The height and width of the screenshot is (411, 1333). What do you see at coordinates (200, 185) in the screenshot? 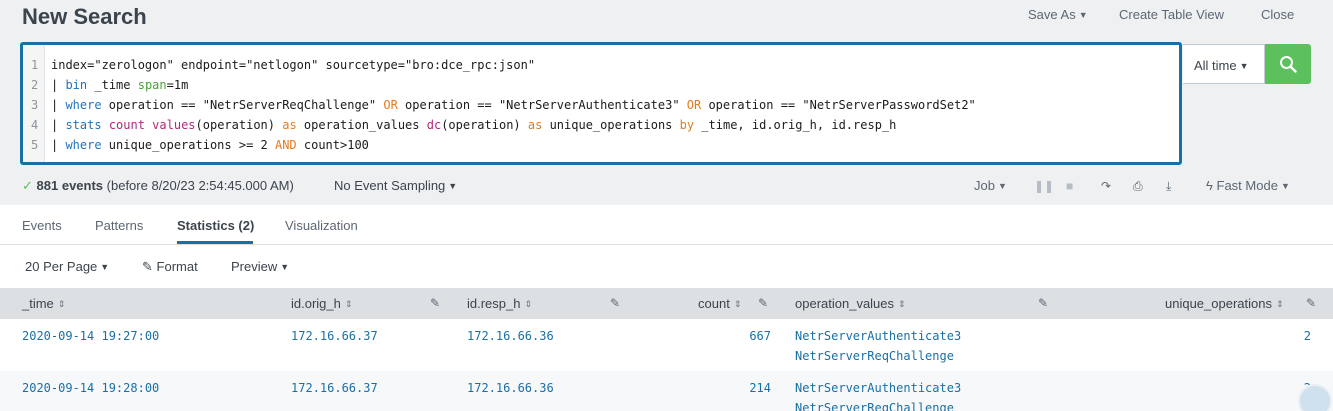
I see `event-time-range: (before 8/20/23 2:54:45.000 AM)` at bounding box center [200, 185].